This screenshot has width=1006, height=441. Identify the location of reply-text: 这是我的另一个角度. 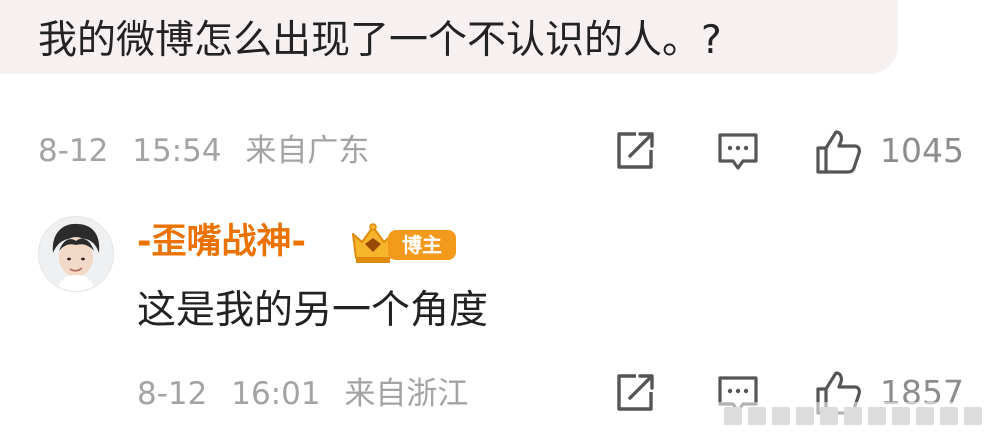
(313, 310).